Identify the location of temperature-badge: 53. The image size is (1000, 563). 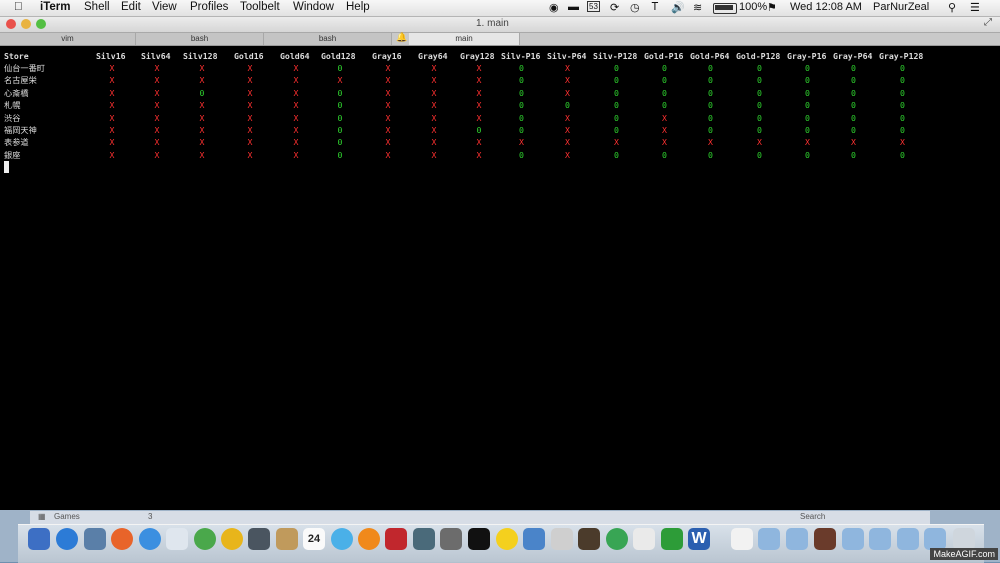
(593, 6).